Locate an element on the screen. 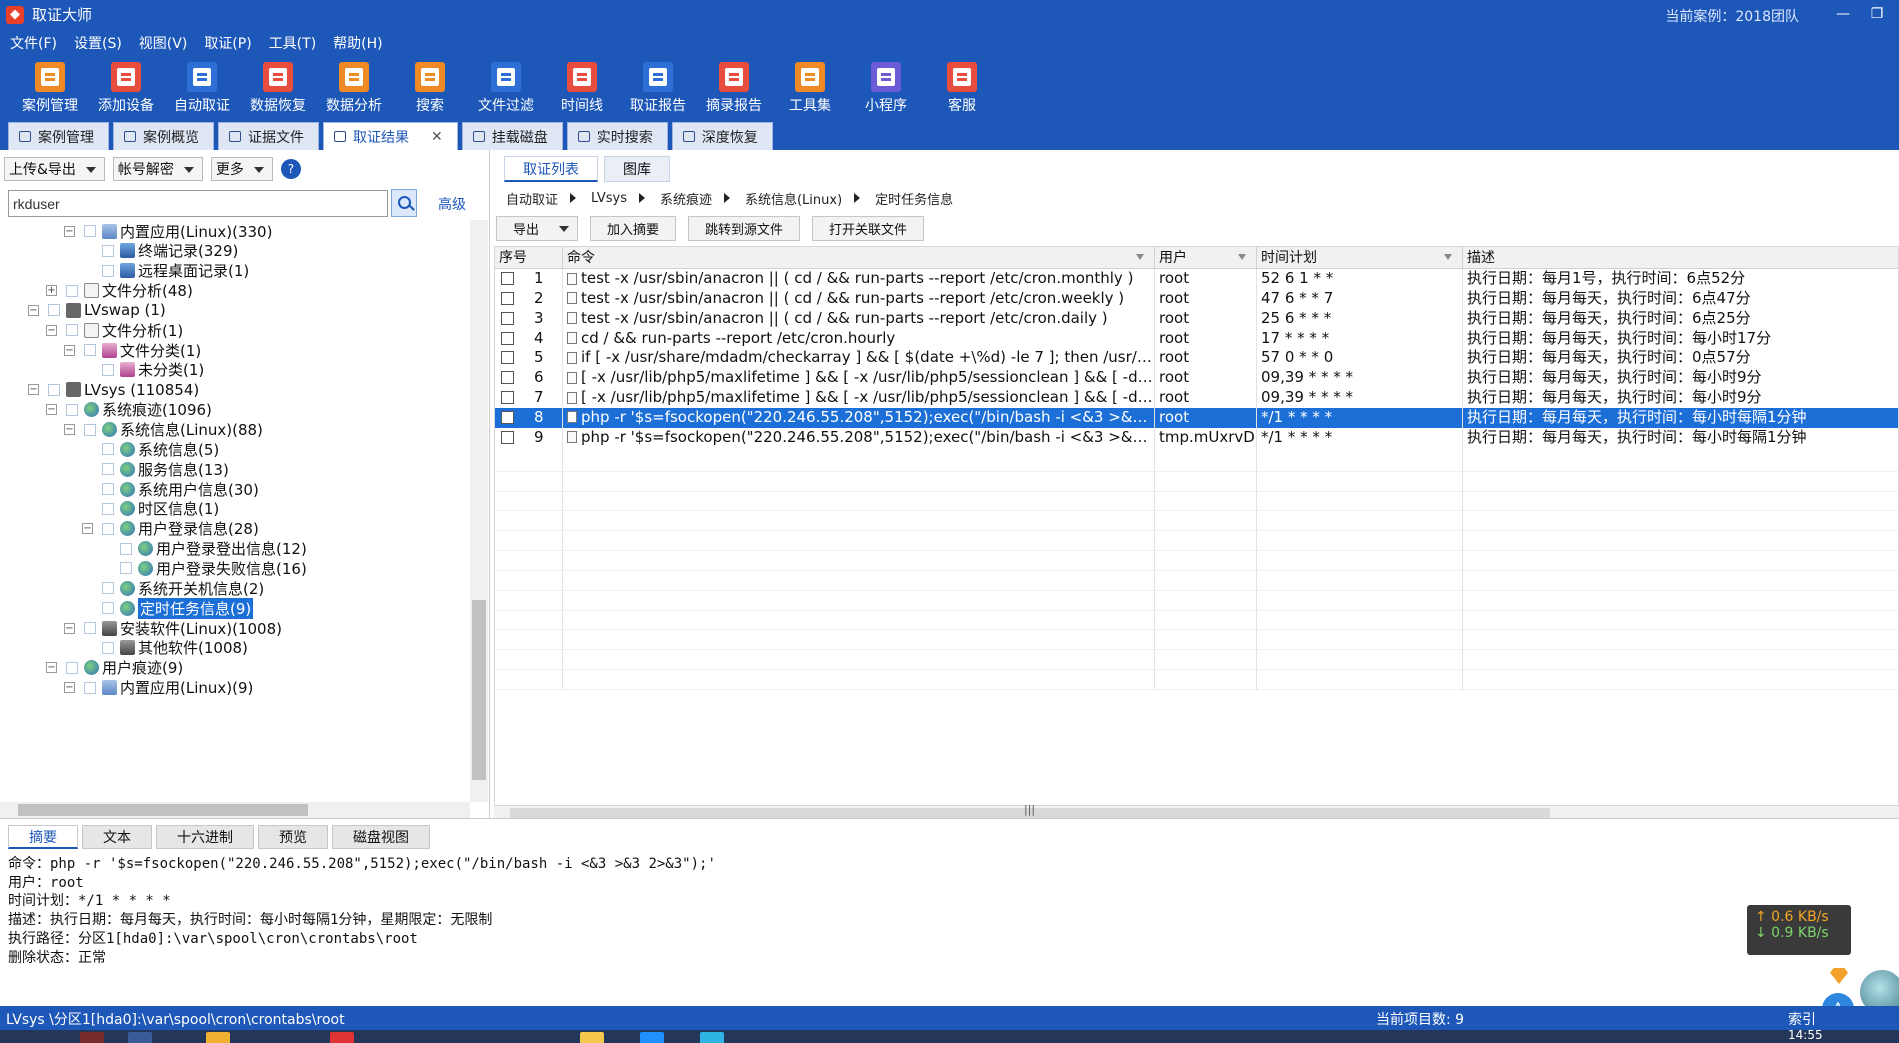  action-button: 加入摘要 is located at coordinates (633, 228).